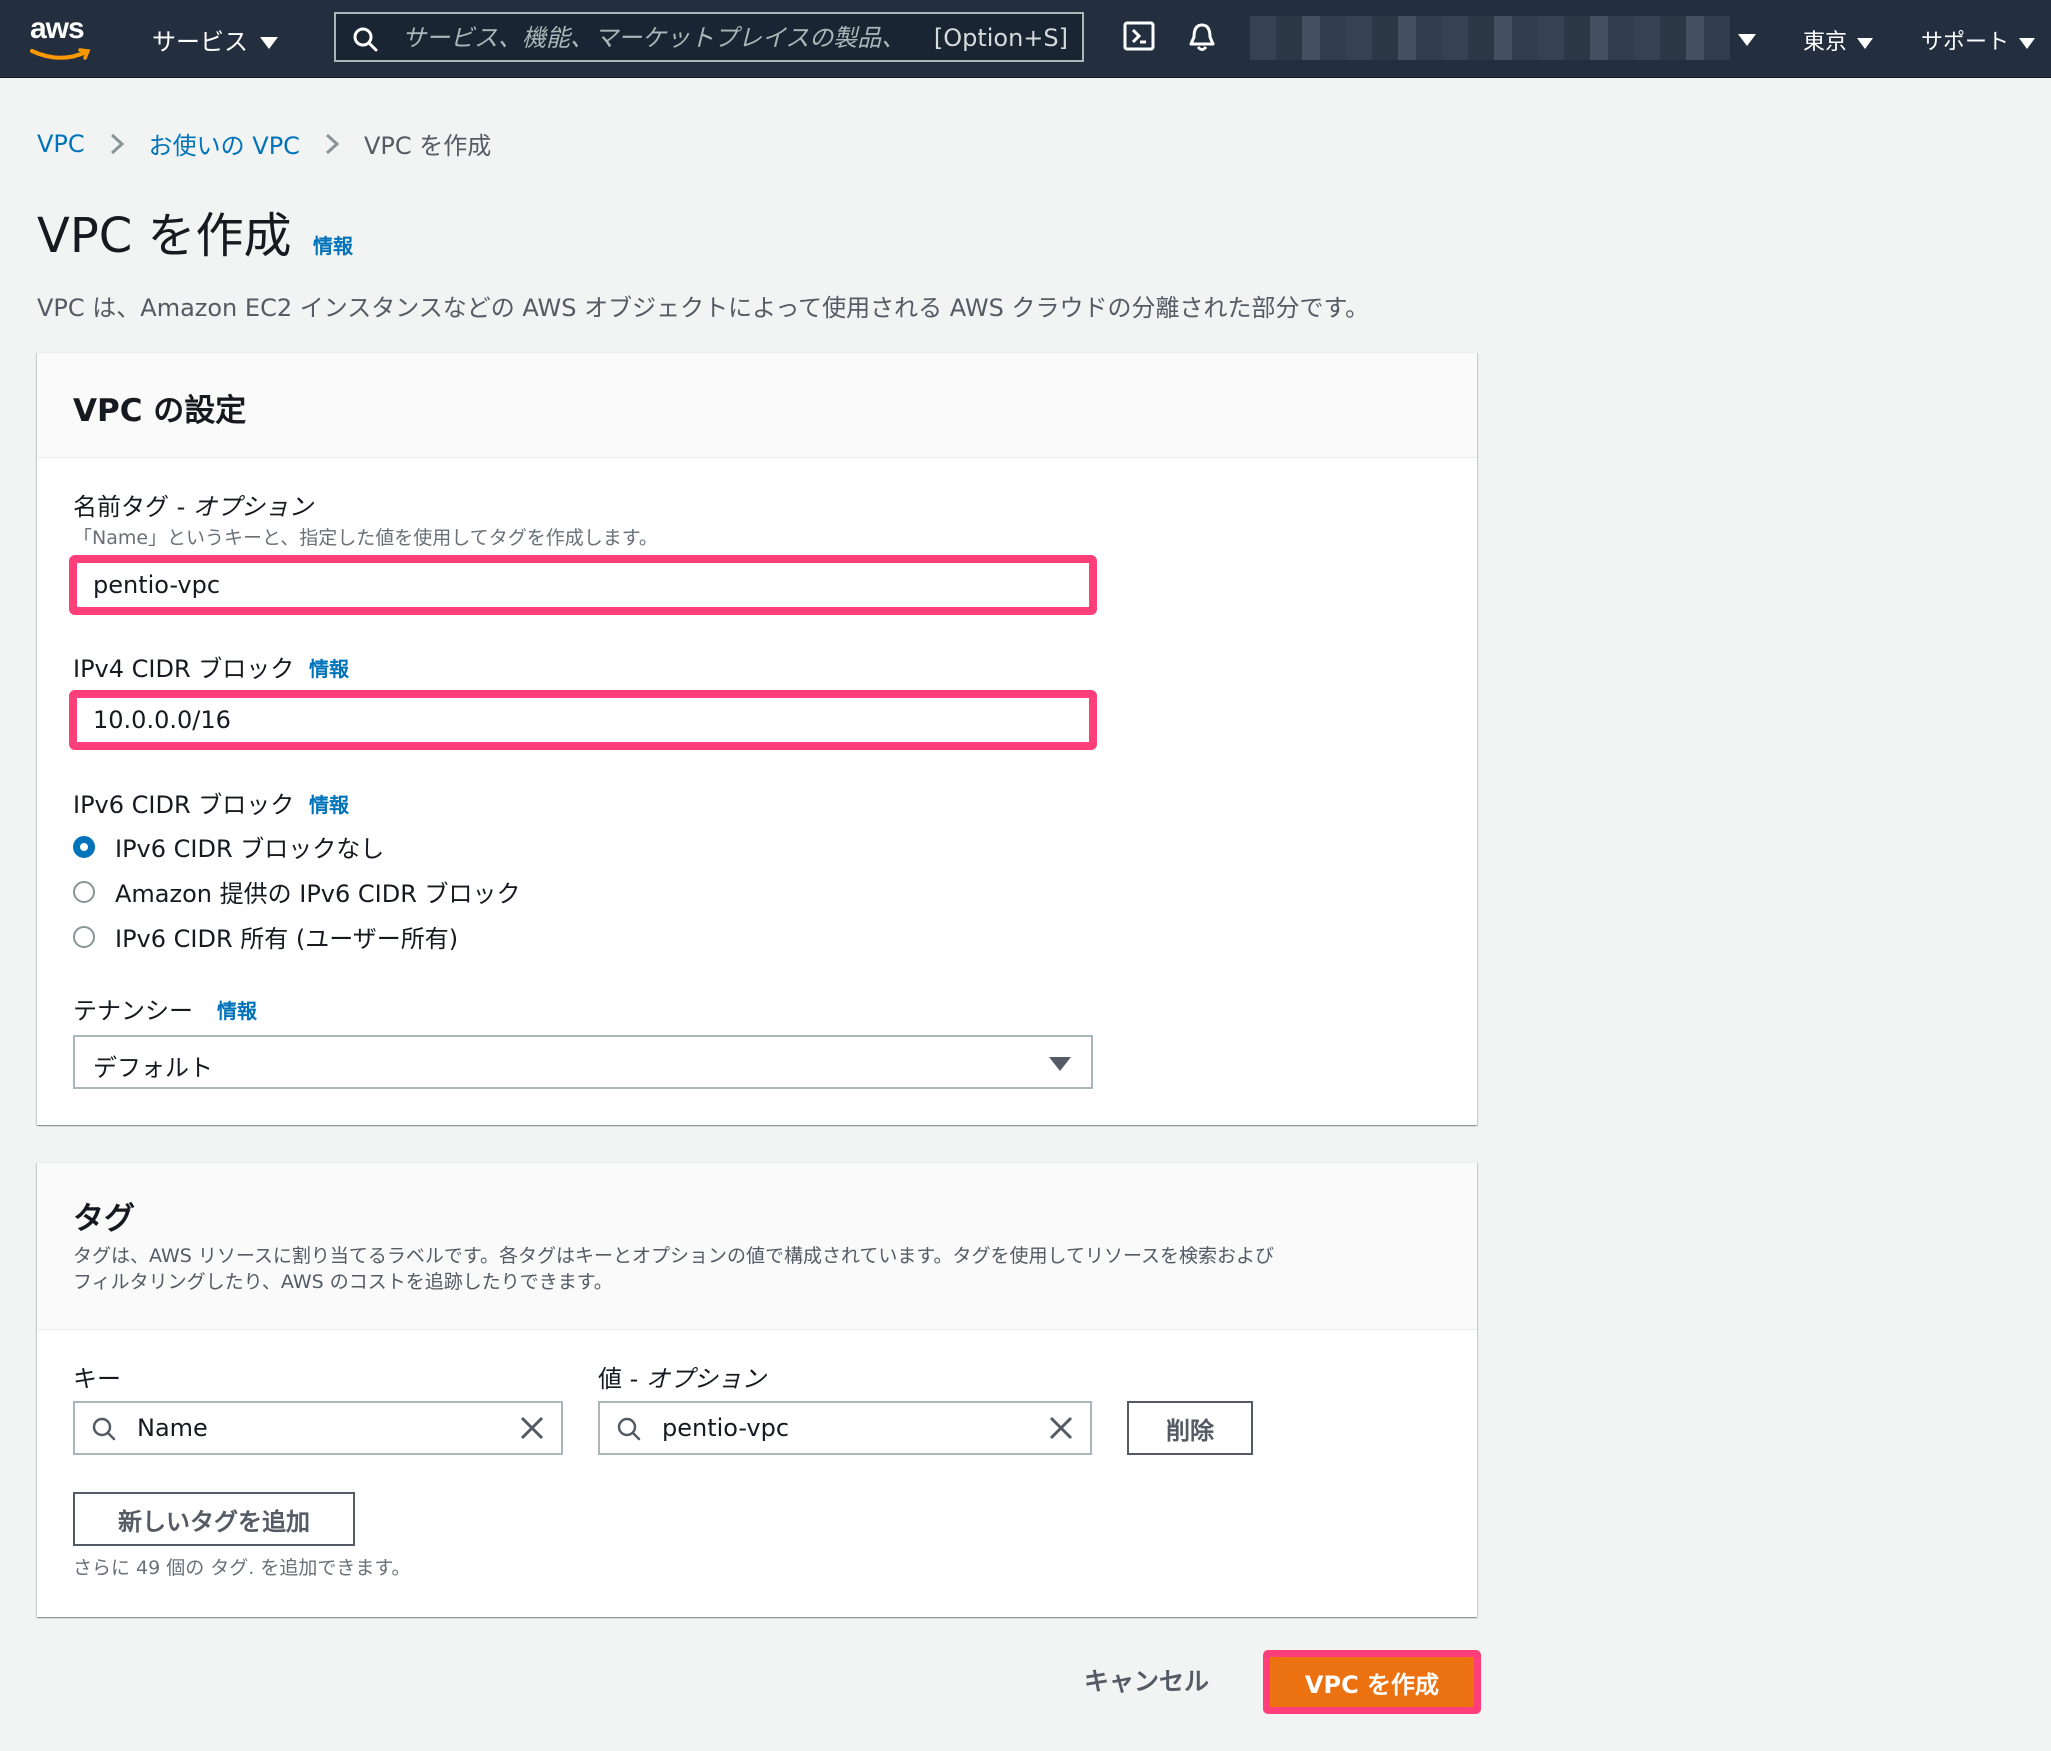  I want to click on support-label: サポート, so click(1965, 42).